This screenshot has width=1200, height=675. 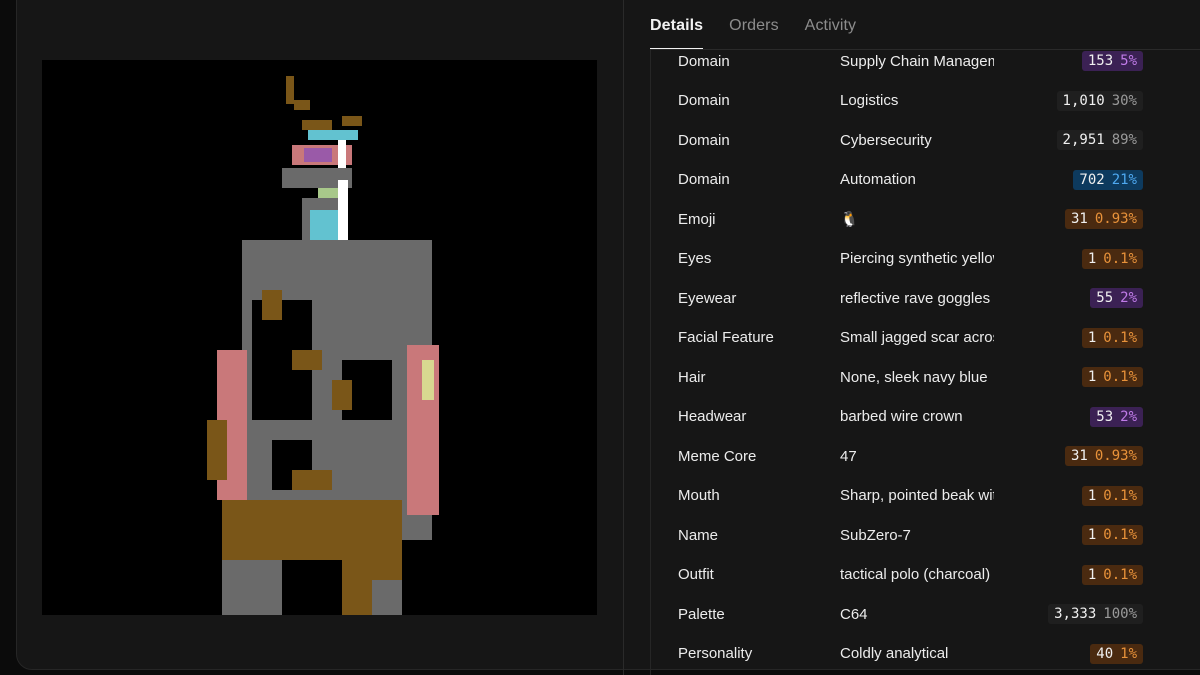 What do you see at coordinates (915, 574) in the screenshot?
I see `trait-value: tactical polo (charcoal)` at bounding box center [915, 574].